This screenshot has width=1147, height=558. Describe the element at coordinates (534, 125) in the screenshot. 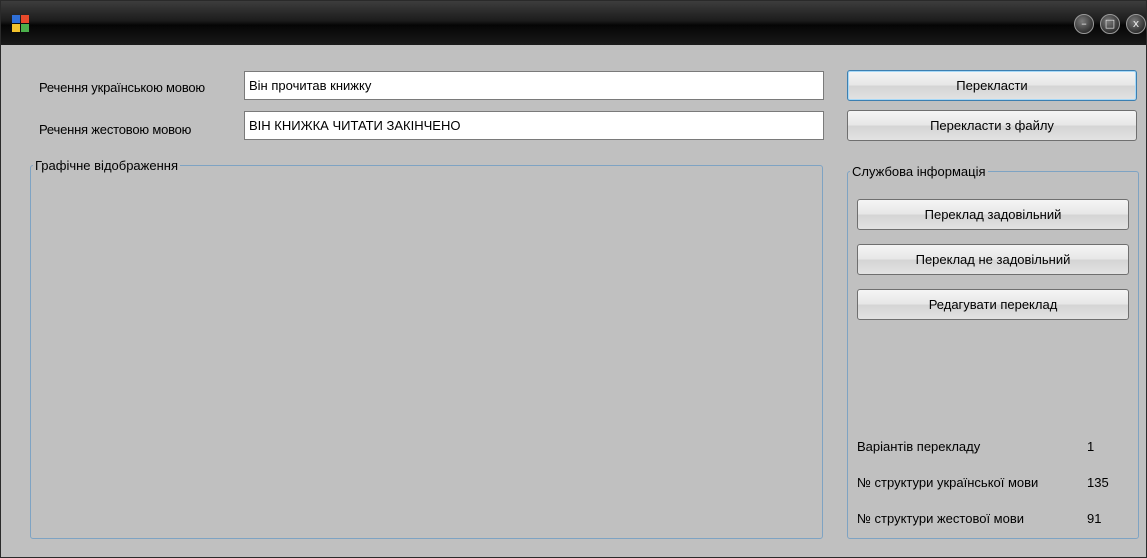

I see `sign-sentence-input: ВІН КНИЖКА ЧИТАТИ ЗАКІНЧЕНО` at that location.